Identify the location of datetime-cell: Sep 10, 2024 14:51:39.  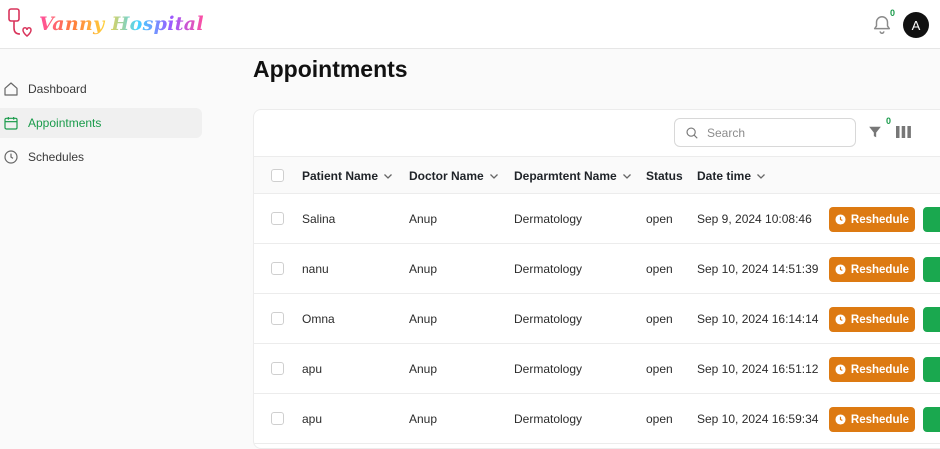
(758, 269).